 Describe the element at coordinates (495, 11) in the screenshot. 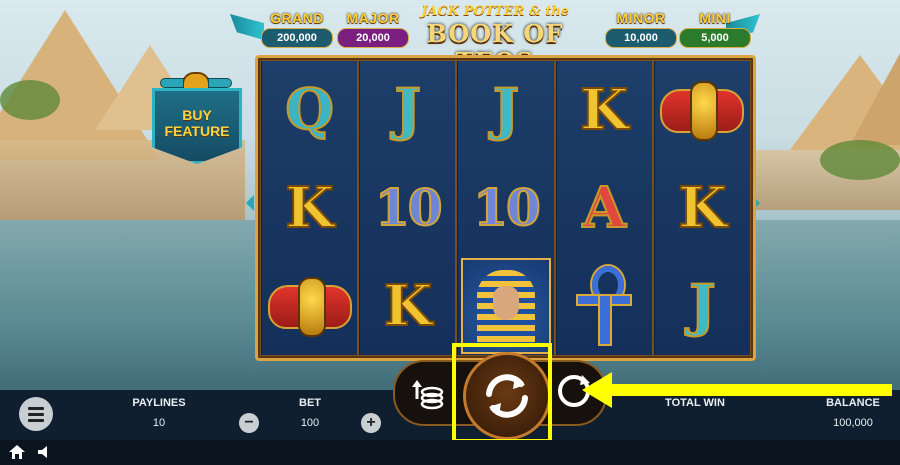

I see `logo-subtitle: JACK POTTER & the` at that location.